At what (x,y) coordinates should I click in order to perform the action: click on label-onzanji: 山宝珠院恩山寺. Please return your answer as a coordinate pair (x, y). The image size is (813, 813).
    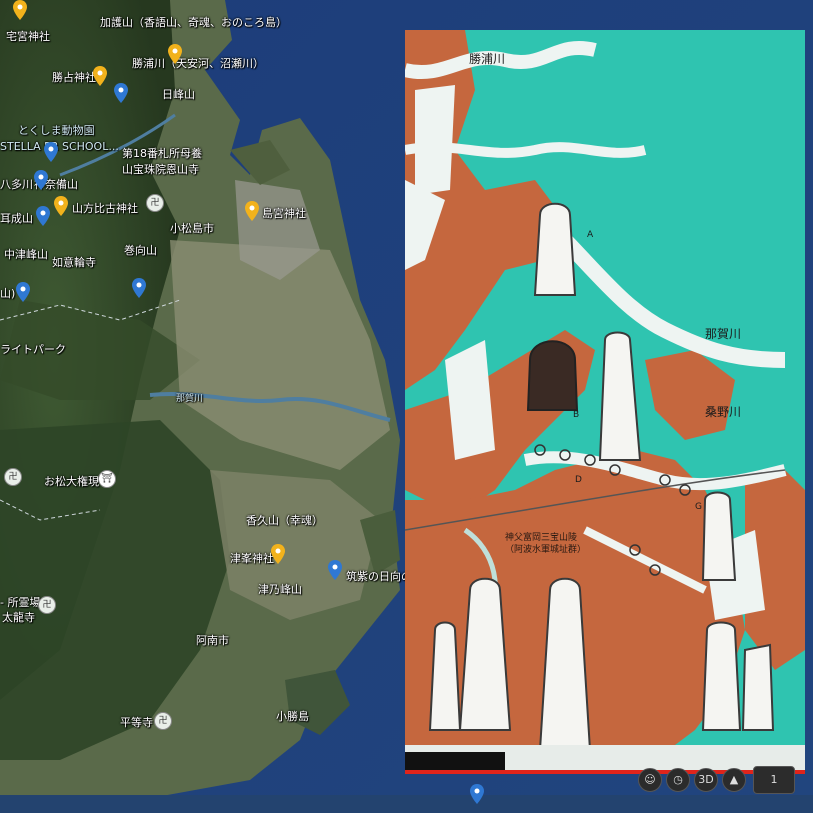
    Looking at the image, I should click on (160, 169).